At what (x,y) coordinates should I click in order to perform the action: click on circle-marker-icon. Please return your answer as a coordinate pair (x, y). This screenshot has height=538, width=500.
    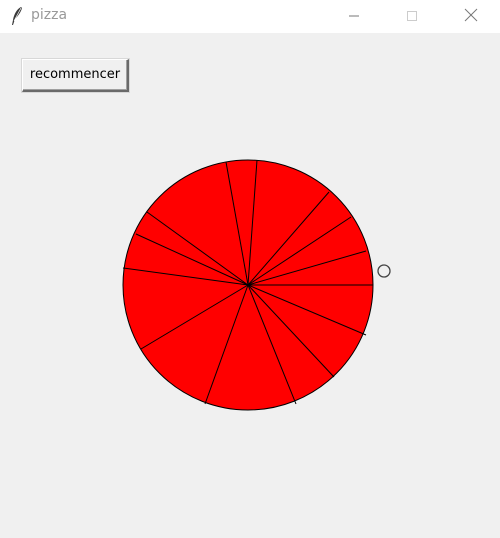
    Looking at the image, I should click on (384, 271).